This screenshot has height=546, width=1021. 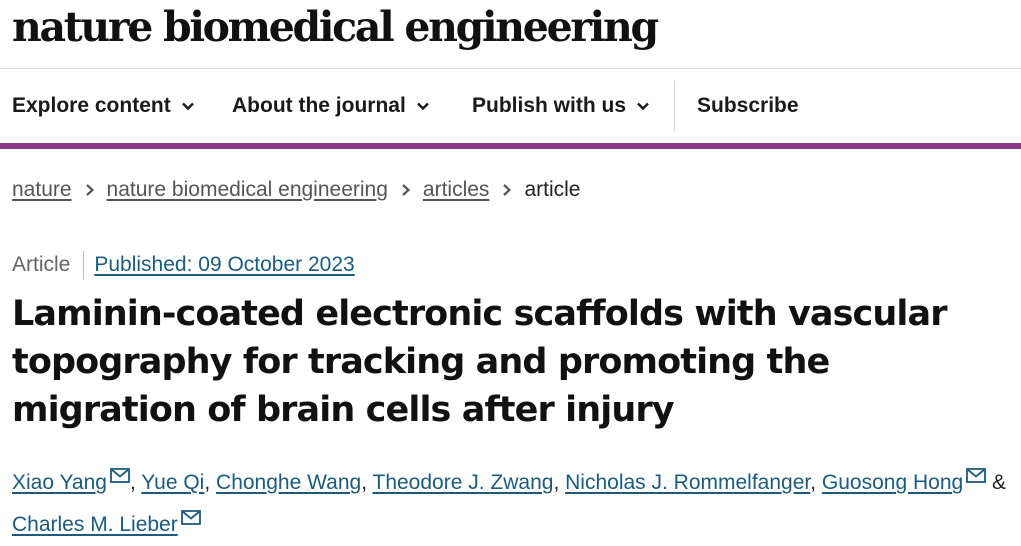 What do you see at coordinates (41, 264) in the screenshot?
I see `article-type: Article` at bounding box center [41, 264].